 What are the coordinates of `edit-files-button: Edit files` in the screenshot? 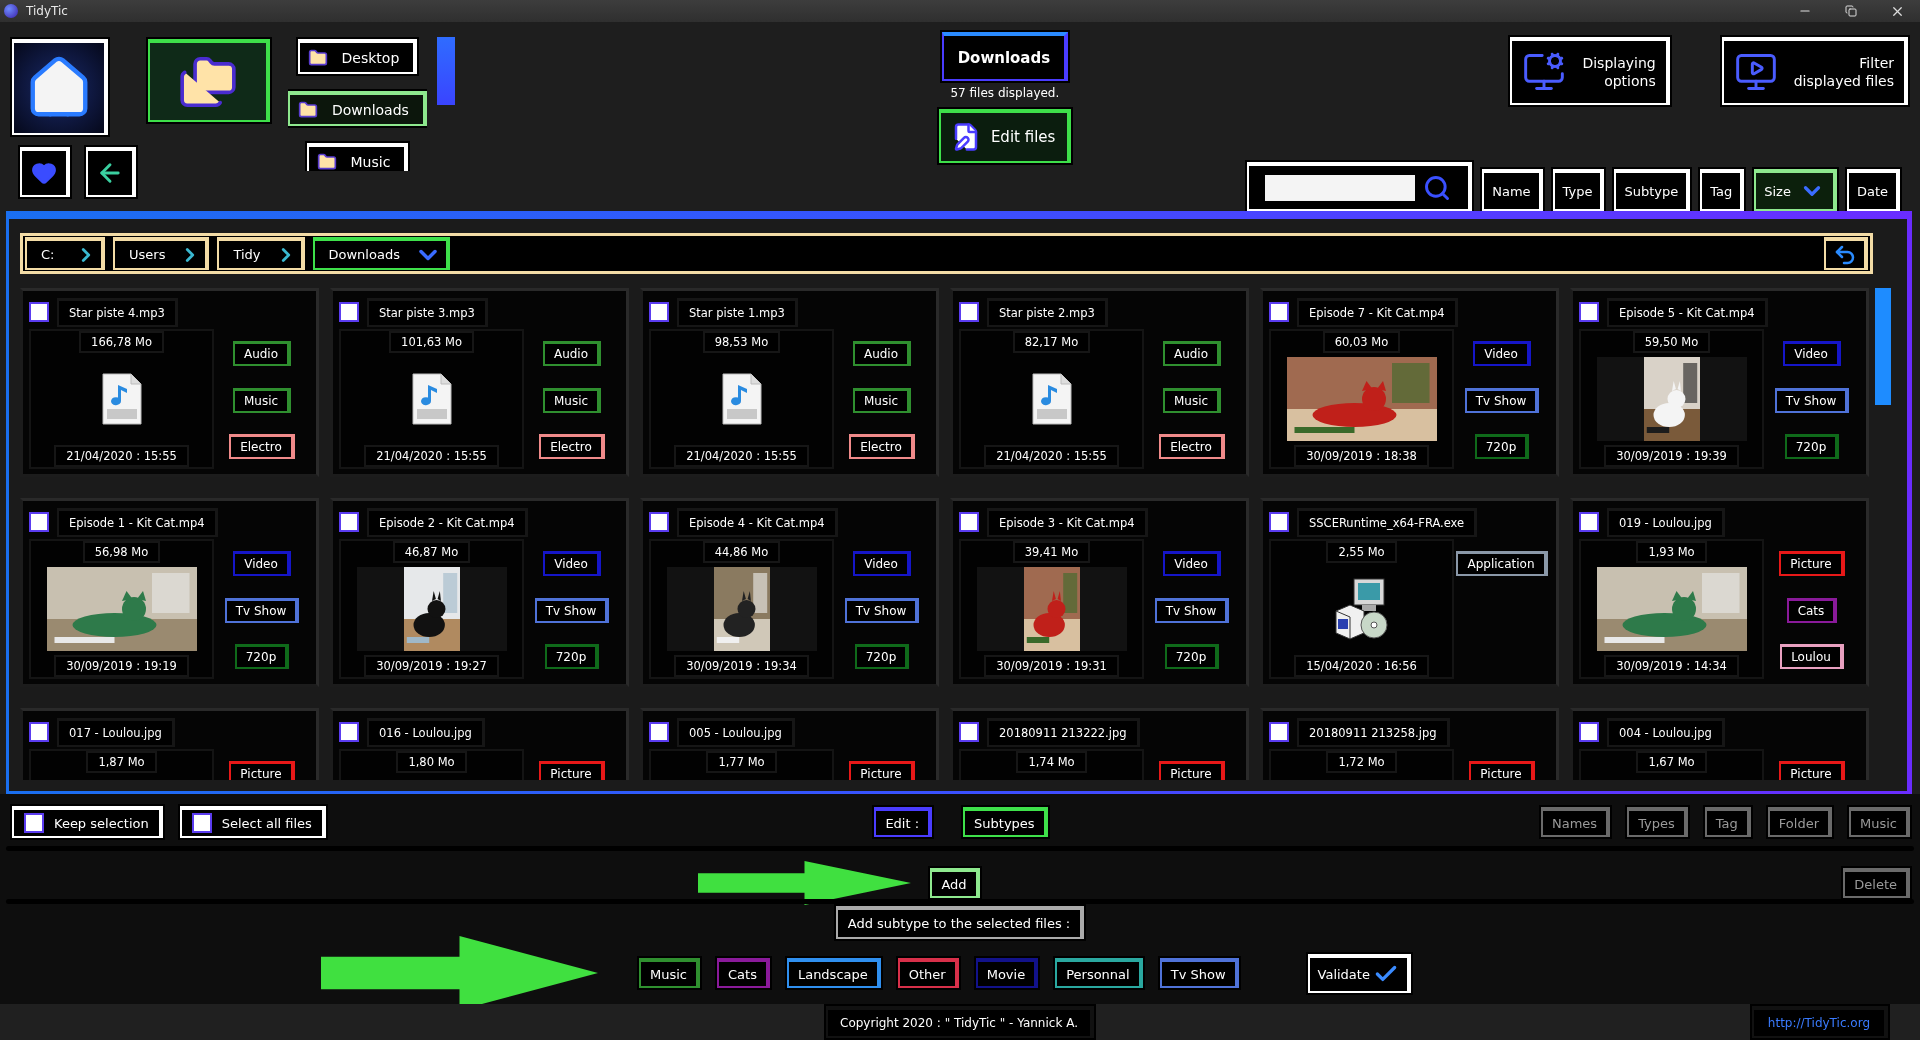 It's located at (1004, 136).